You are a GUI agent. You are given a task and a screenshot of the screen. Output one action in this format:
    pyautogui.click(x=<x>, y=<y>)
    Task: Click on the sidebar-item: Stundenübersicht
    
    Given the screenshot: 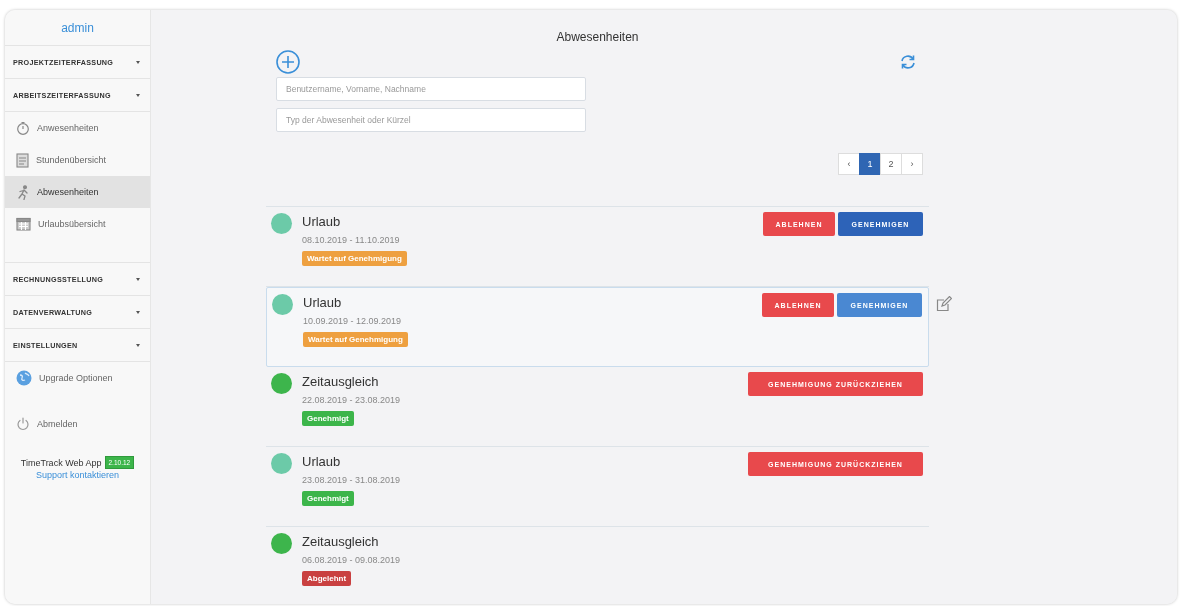 What is the action you would take?
    pyautogui.click(x=77, y=160)
    